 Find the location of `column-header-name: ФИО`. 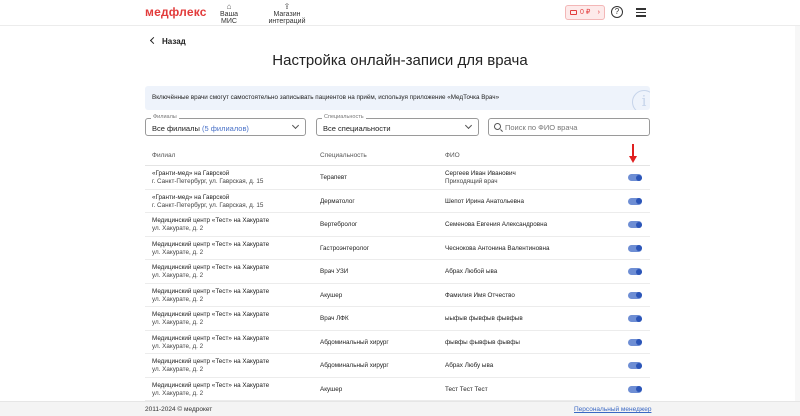

column-header-name: ФИО is located at coordinates (452, 155).